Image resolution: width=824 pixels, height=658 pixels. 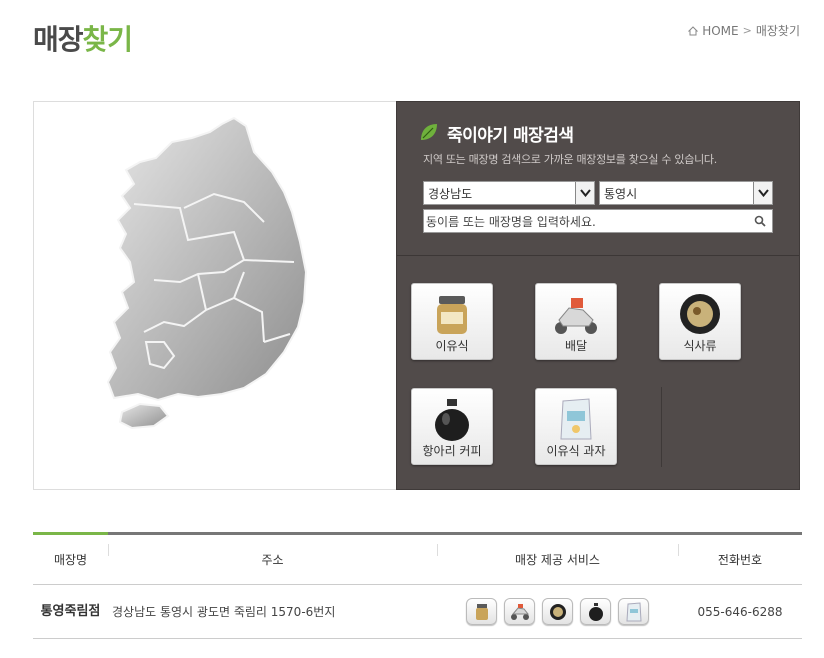 I want to click on city-select: 통영시, so click(x=686, y=193).